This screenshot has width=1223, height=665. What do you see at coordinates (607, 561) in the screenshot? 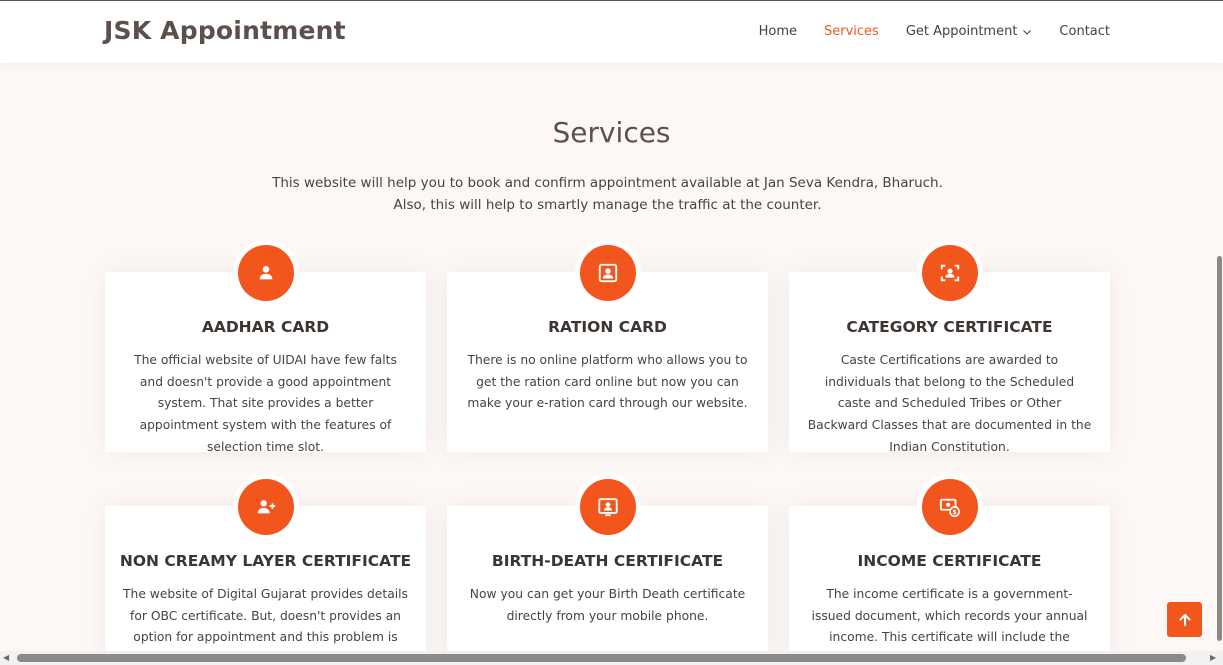
I see `card-title: BIRTH-DEATH CERTIFICATE` at bounding box center [607, 561].